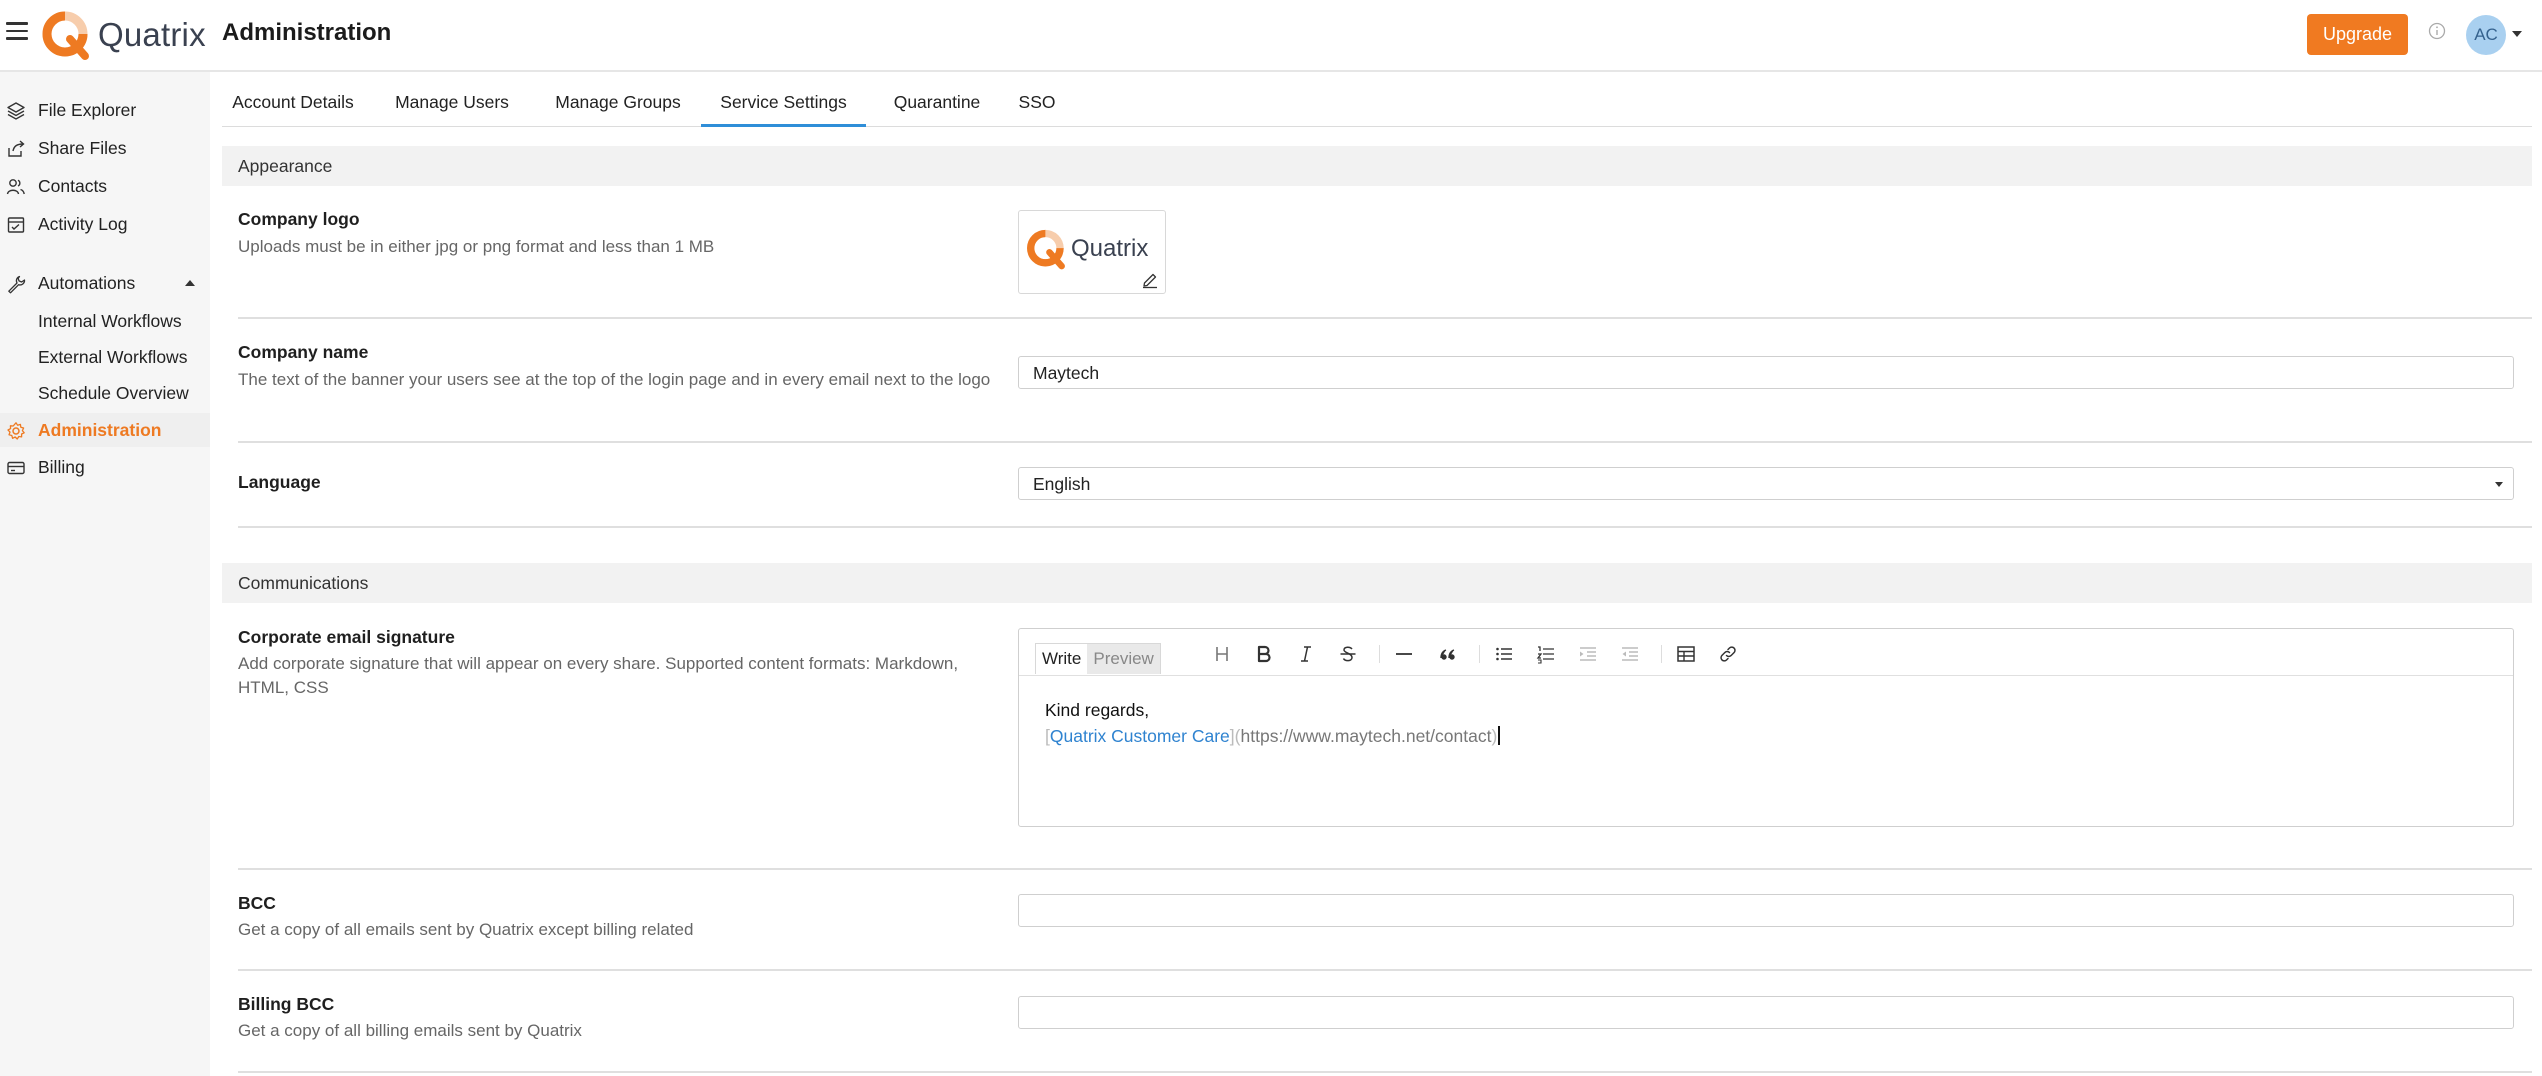  What do you see at coordinates (87, 109) in the screenshot?
I see `sidebar-item-label: File Explorer` at bounding box center [87, 109].